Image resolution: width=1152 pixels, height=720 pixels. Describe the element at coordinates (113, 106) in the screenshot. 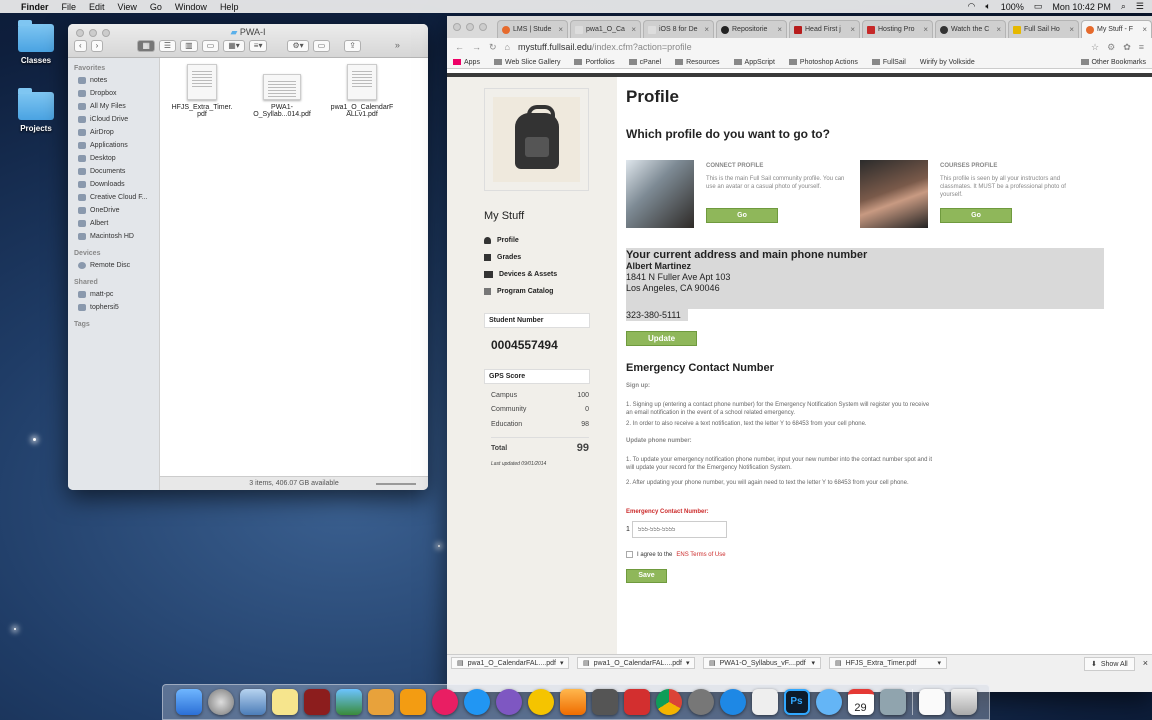

I see `sidebar-item-all-my-files: All My Files` at that location.